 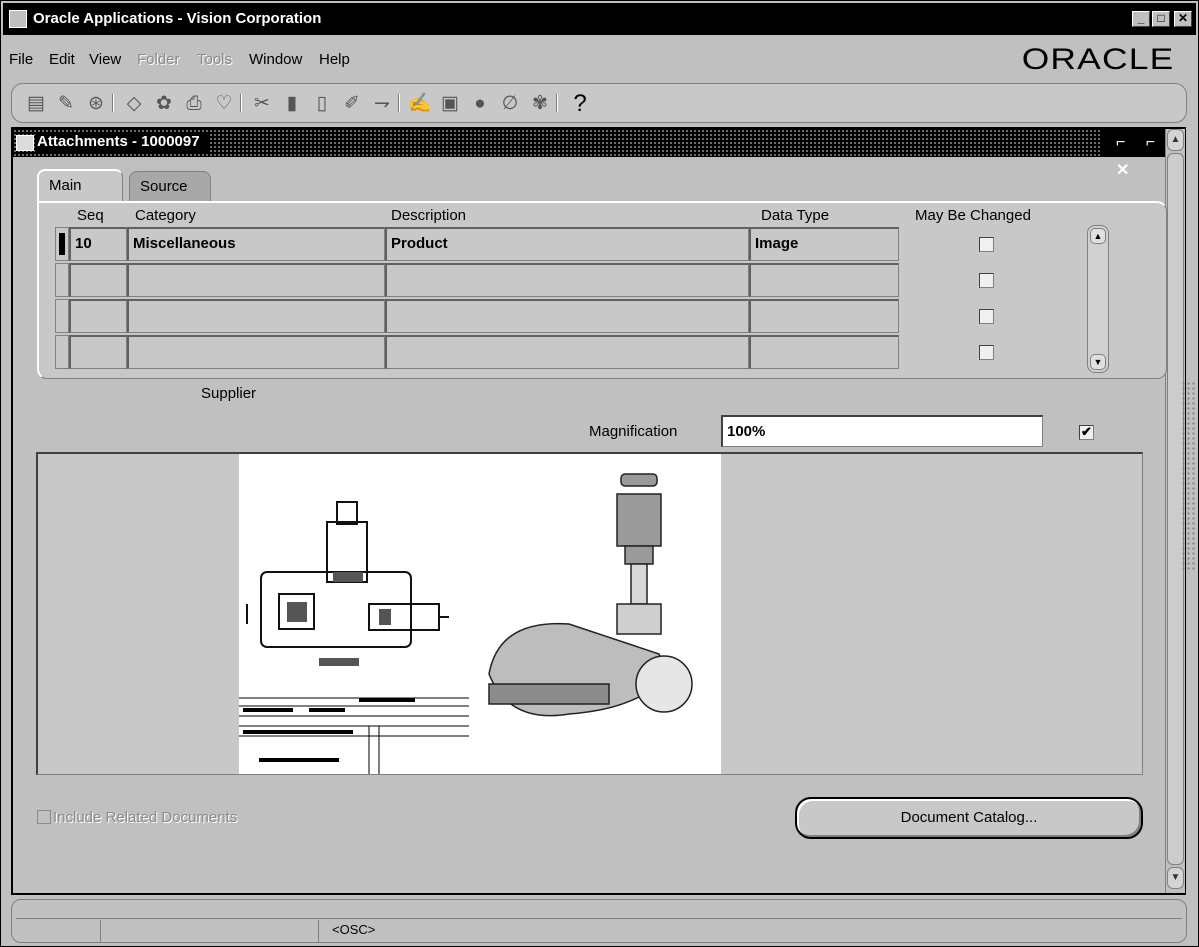 I want to click on edit-field-icon: ✍, so click(x=420, y=104).